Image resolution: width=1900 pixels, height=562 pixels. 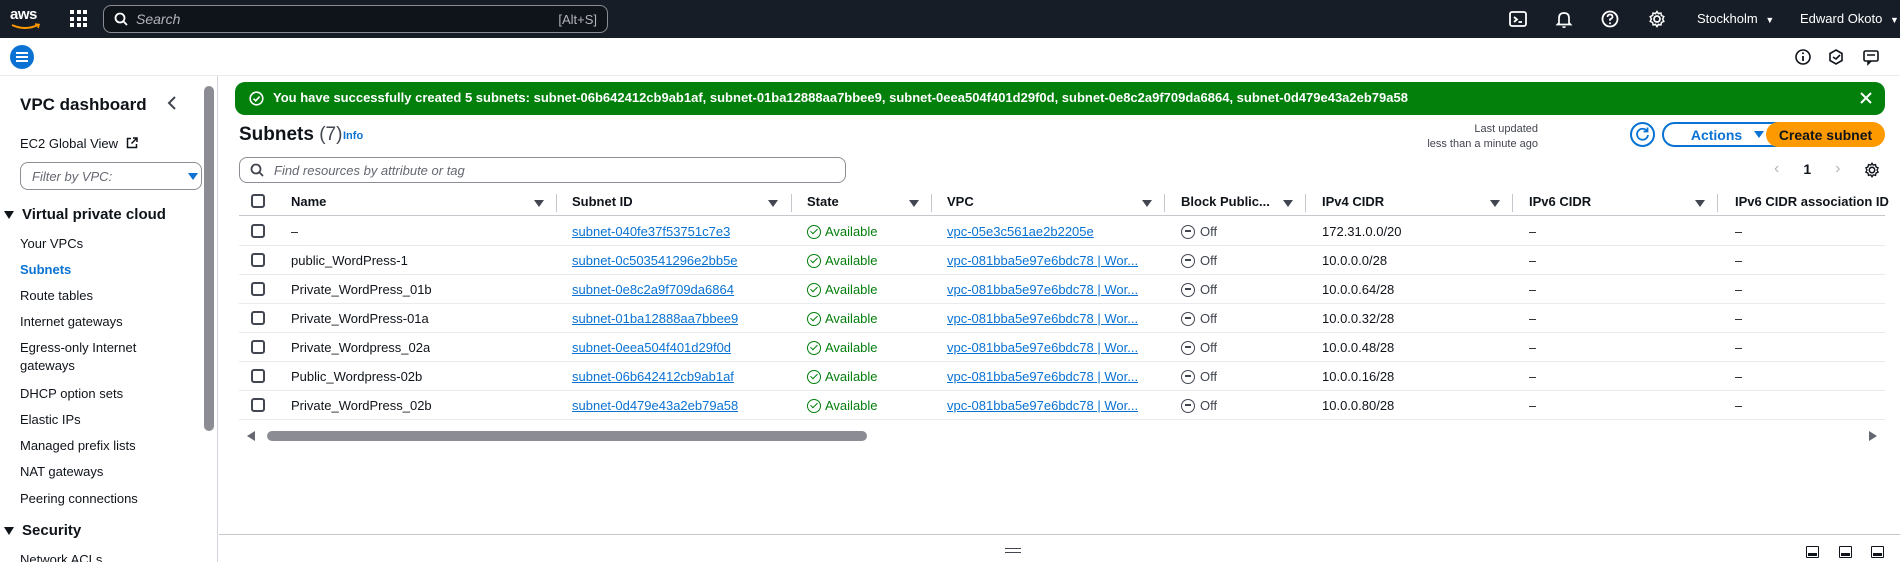 What do you see at coordinates (22, 57) in the screenshot?
I see `side-navigation-toggle` at bounding box center [22, 57].